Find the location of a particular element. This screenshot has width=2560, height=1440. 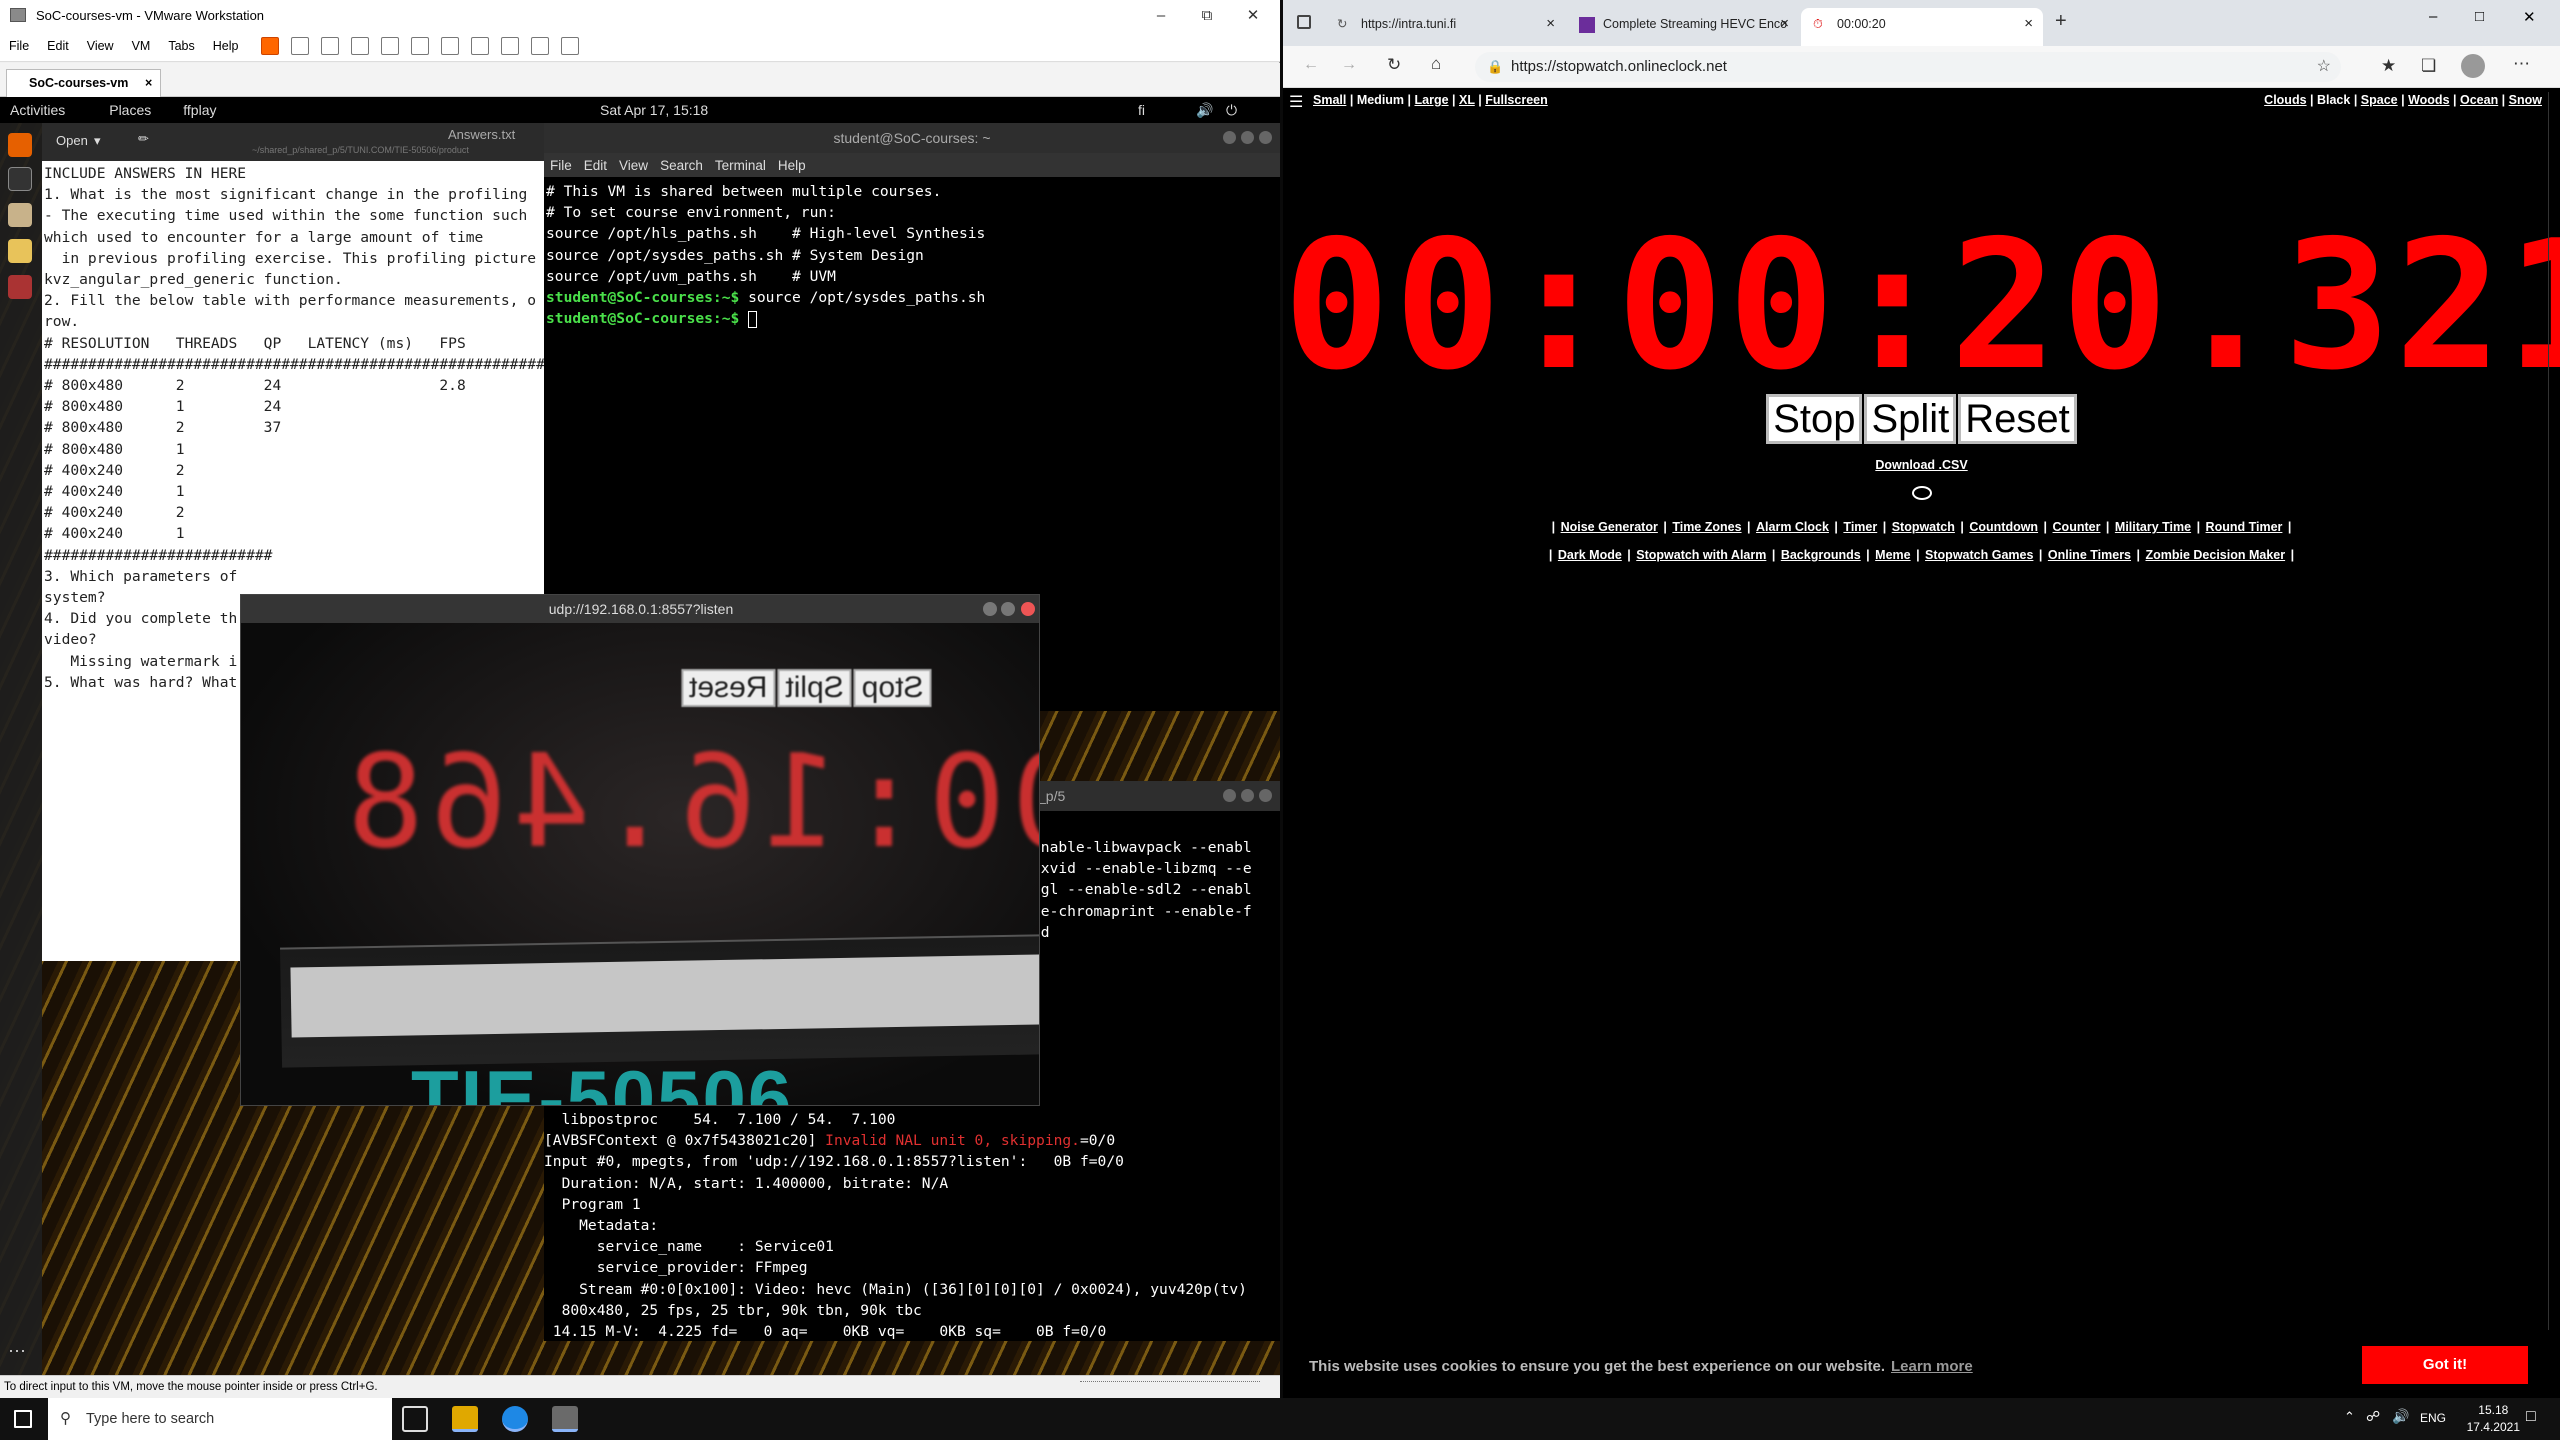

terminal-menu-file: File is located at coordinates (561, 165).